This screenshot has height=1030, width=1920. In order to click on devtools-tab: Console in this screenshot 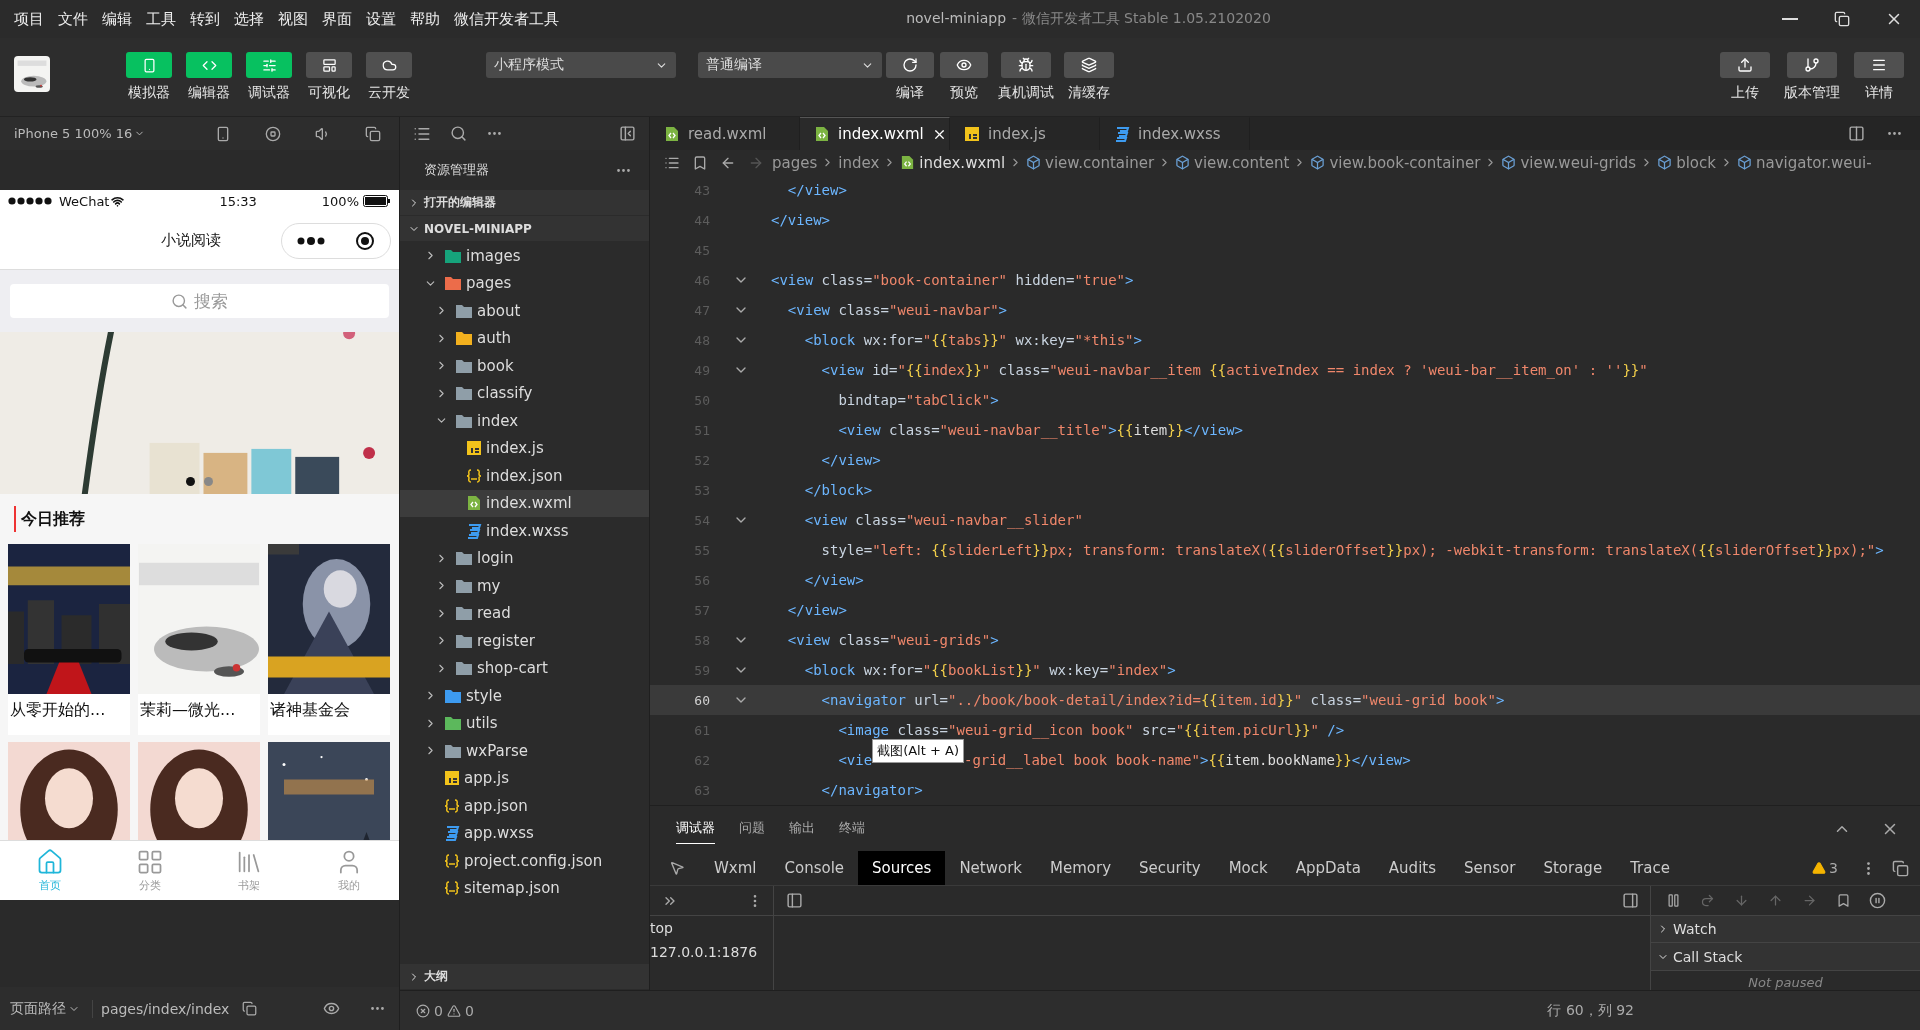, I will do `click(814, 868)`.